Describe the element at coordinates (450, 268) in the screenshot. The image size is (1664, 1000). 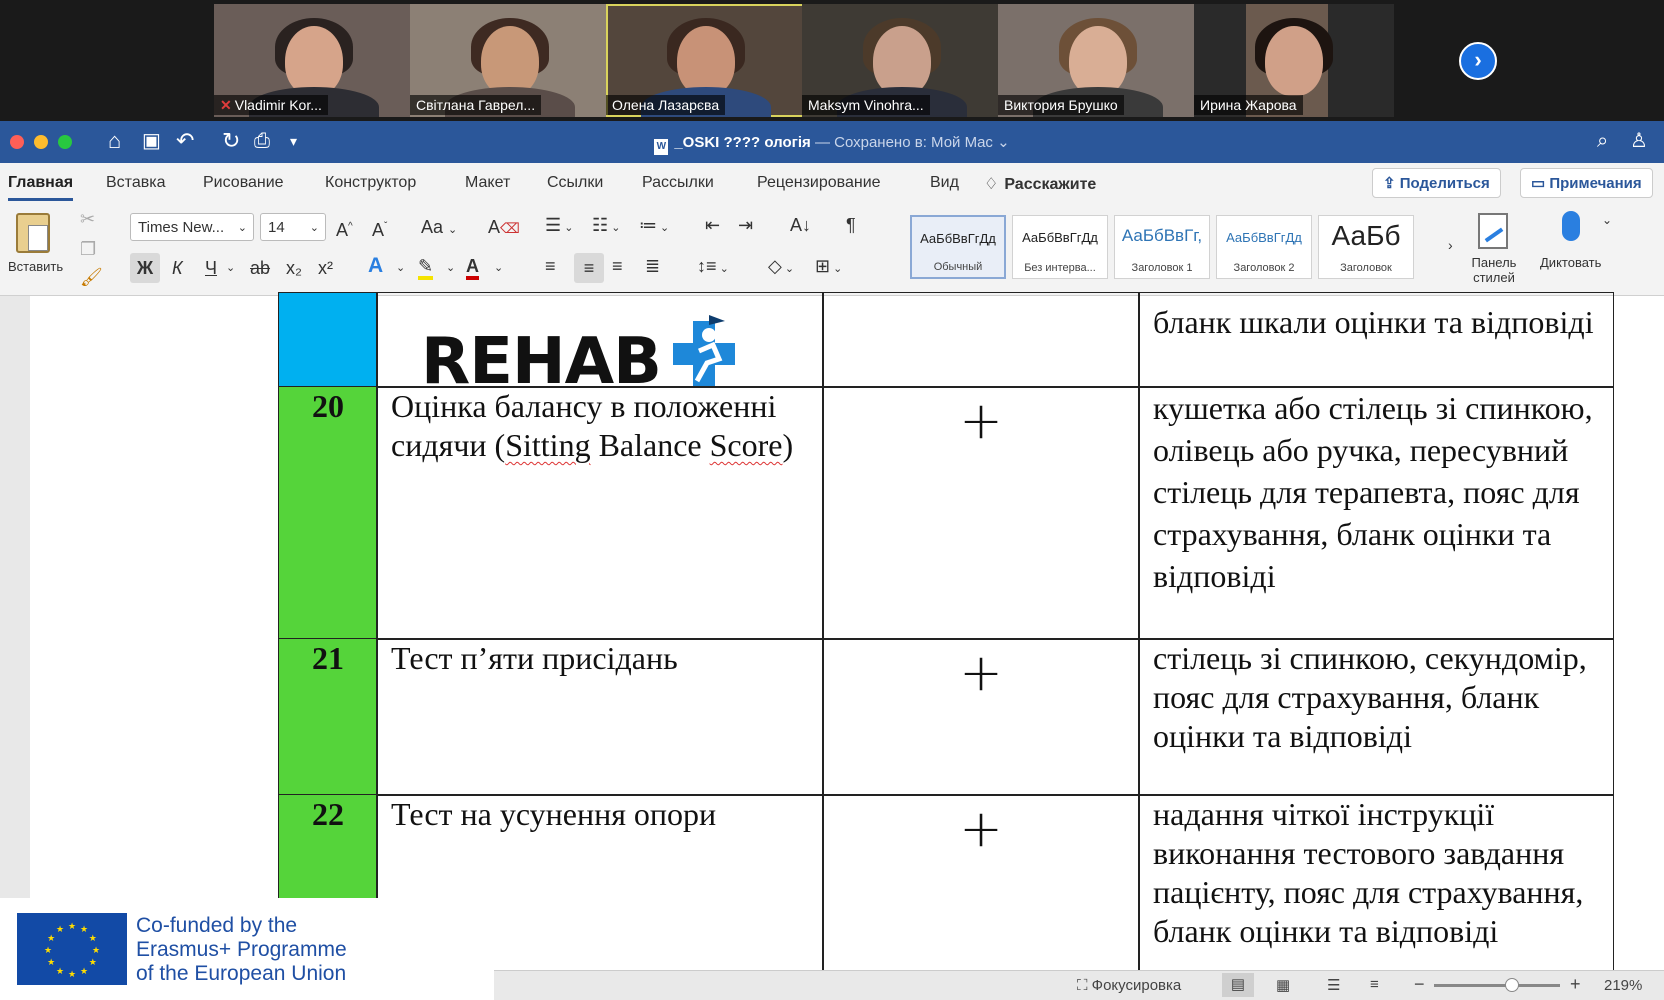
I see `highlight-dropdown-icon: ⌄` at that location.